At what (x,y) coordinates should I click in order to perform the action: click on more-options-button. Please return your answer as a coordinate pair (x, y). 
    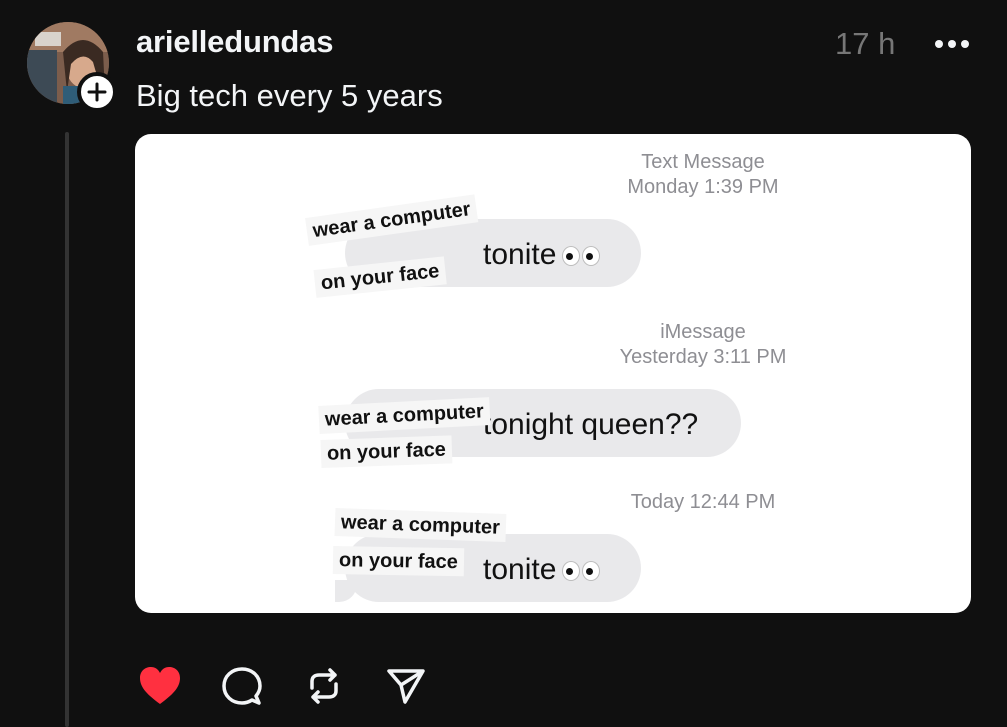
    Looking at the image, I should click on (952, 44).